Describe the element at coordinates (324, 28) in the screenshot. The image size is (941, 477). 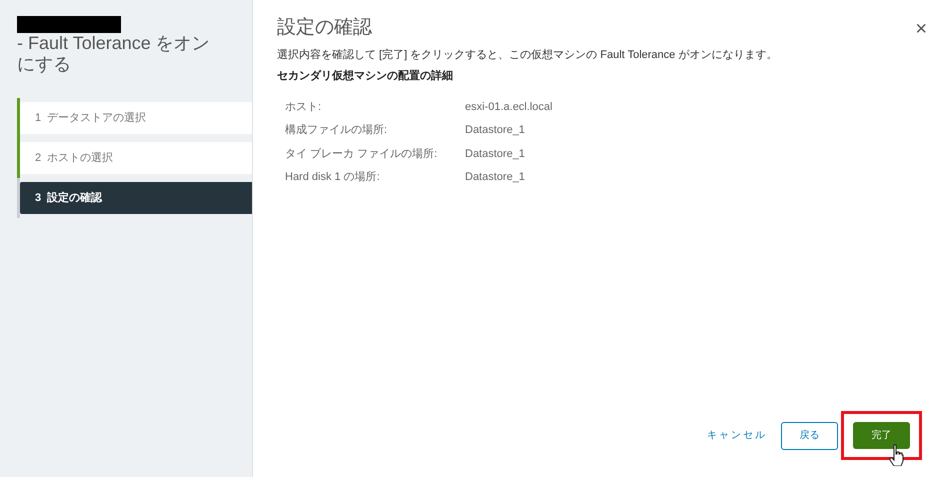
I see `page-title: 設定の確認` at that location.